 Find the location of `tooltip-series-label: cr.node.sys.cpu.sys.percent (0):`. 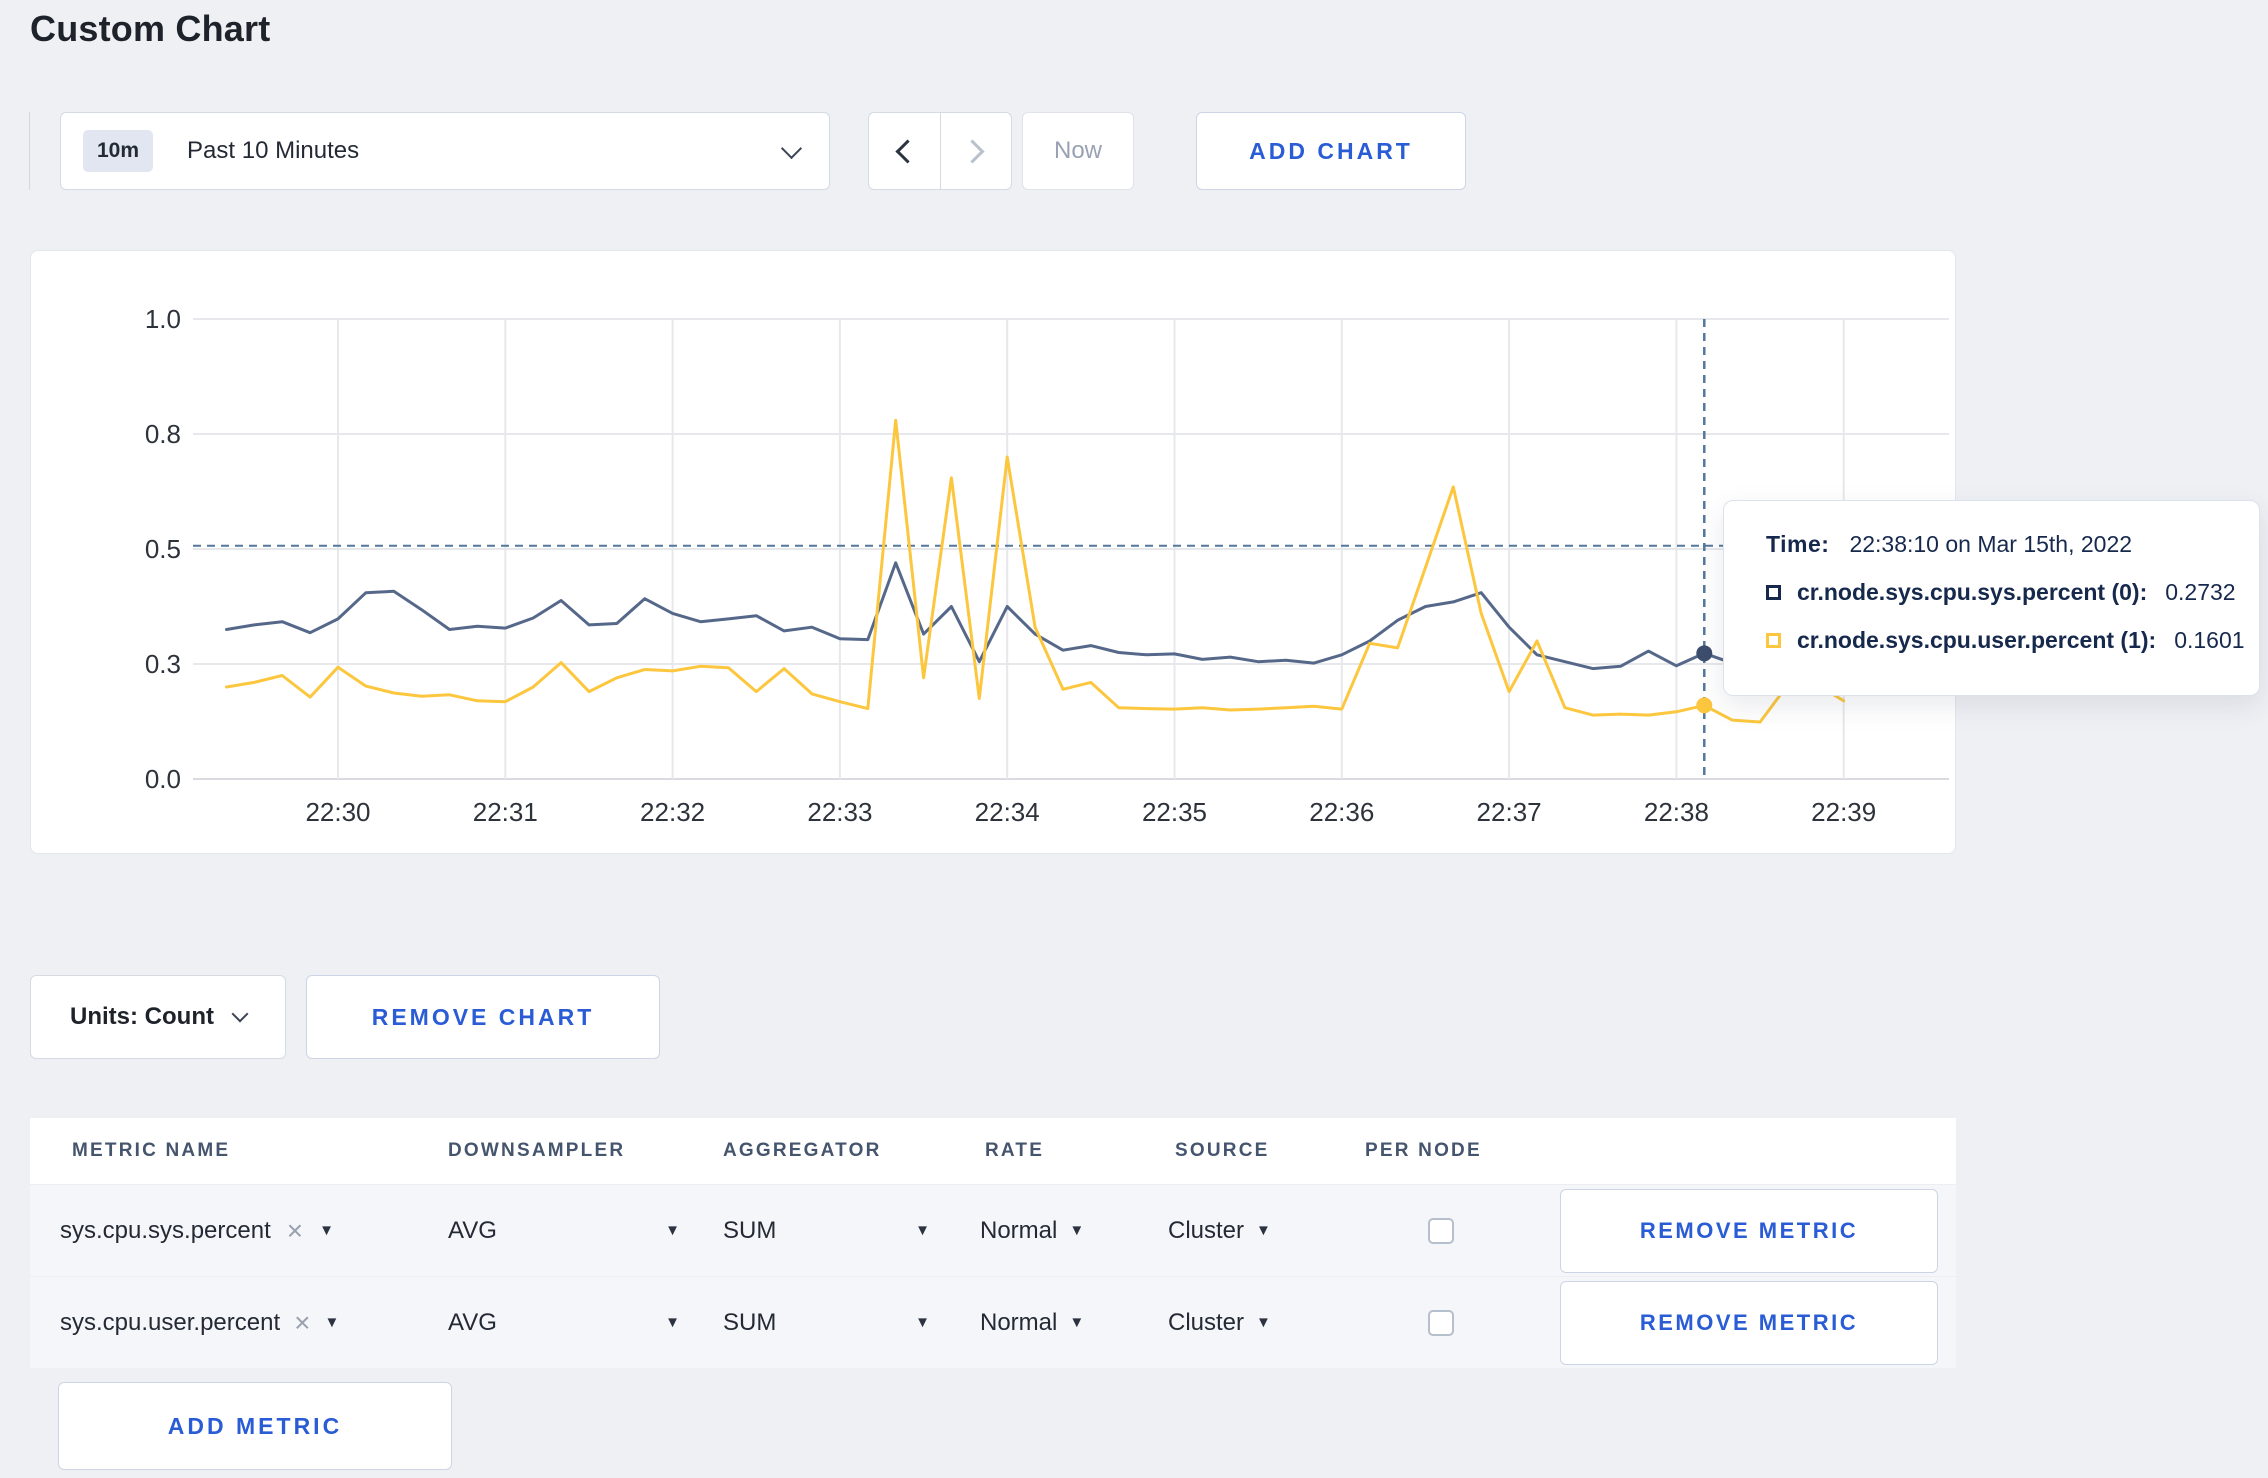

tooltip-series-label: cr.node.sys.cpu.sys.percent (0): is located at coordinates (1972, 592).